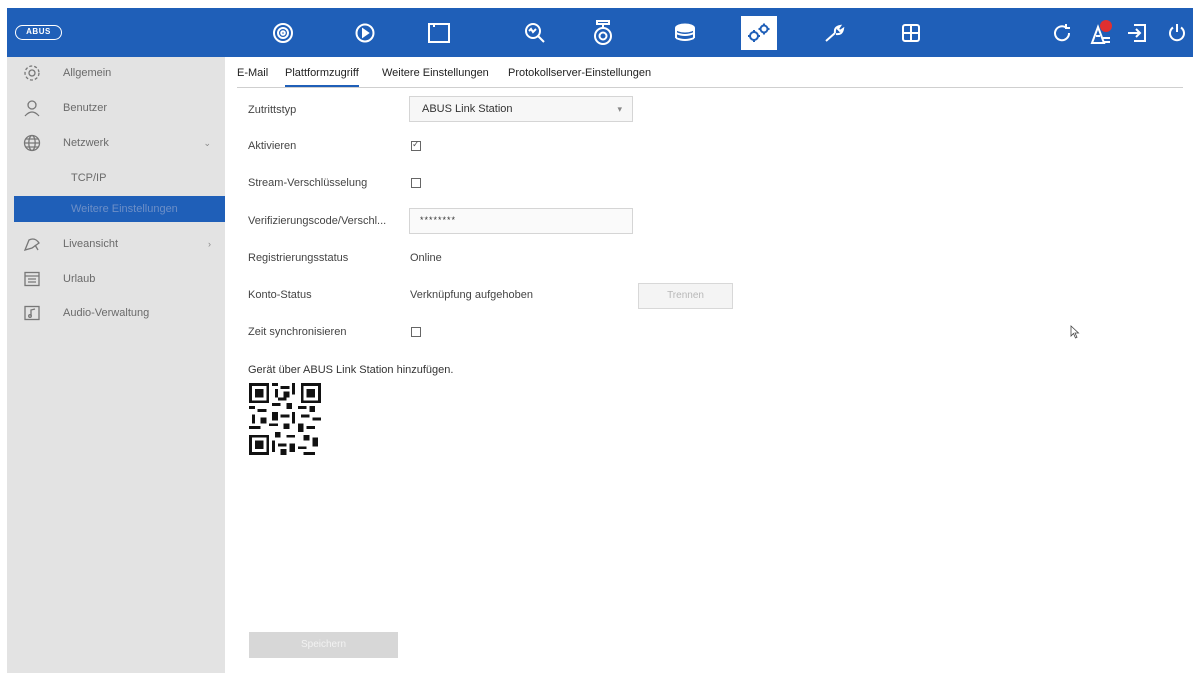 The width and height of the screenshot is (1193, 673). What do you see at coordinates (252, 77) in the screenshot?
I see `tab-email: E-Mail` at bounding box center [252, 77].